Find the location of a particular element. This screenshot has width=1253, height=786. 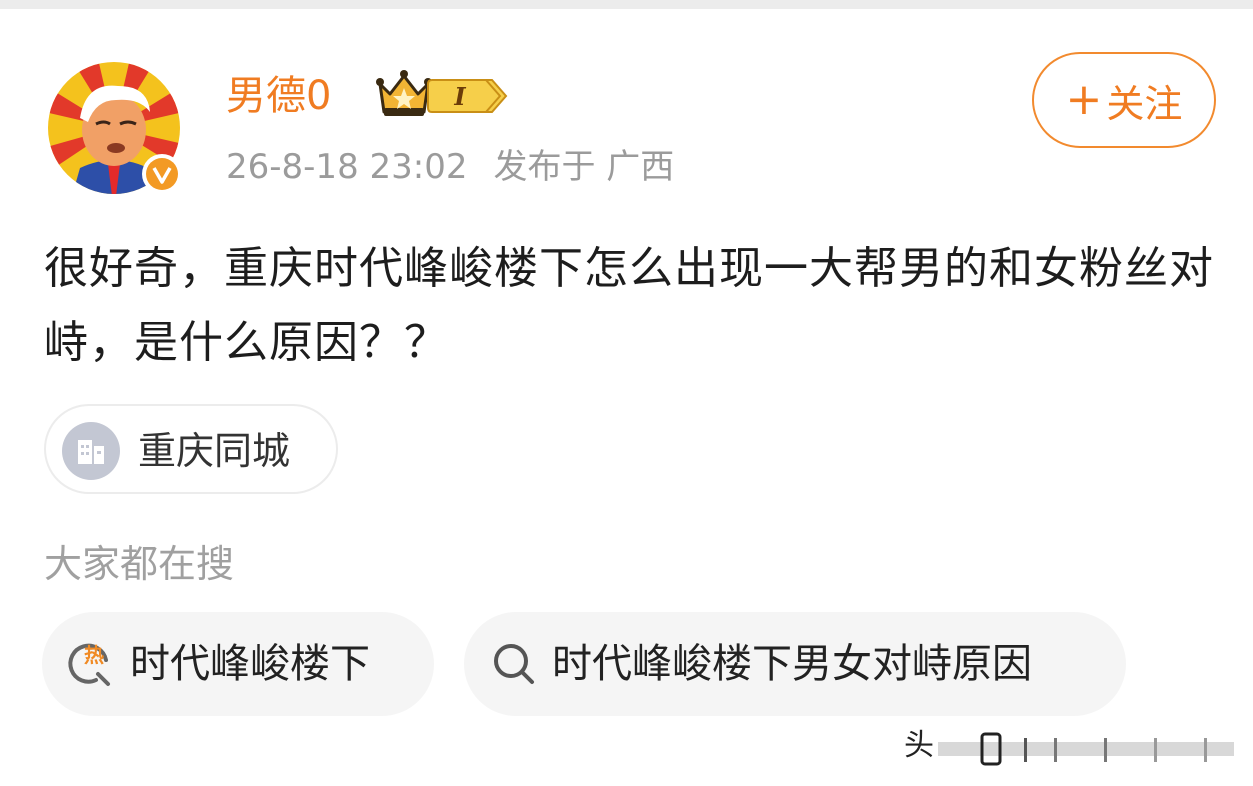

hot-search-icon: 热 is located at coordinates (90, 664).